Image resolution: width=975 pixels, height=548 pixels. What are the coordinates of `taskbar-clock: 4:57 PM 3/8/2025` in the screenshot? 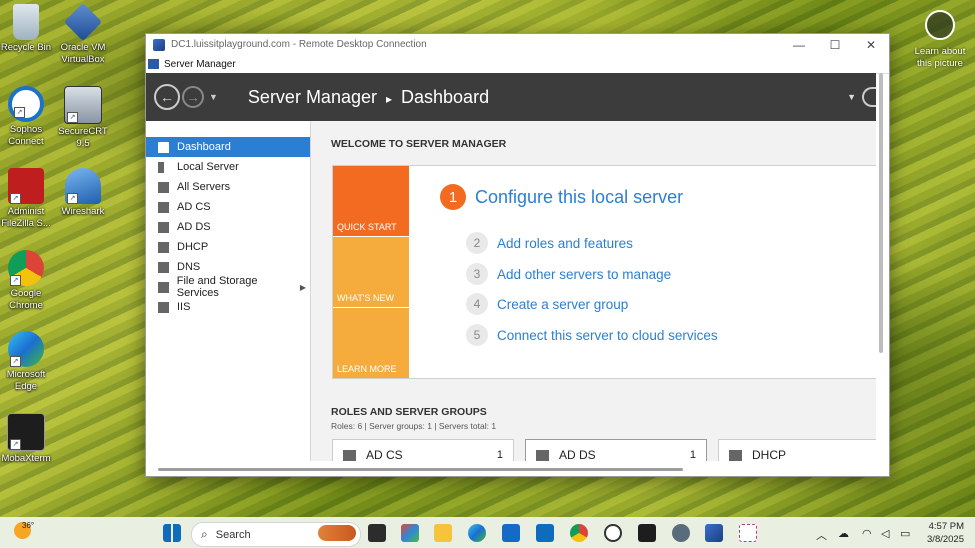 It's located at (942, 533).